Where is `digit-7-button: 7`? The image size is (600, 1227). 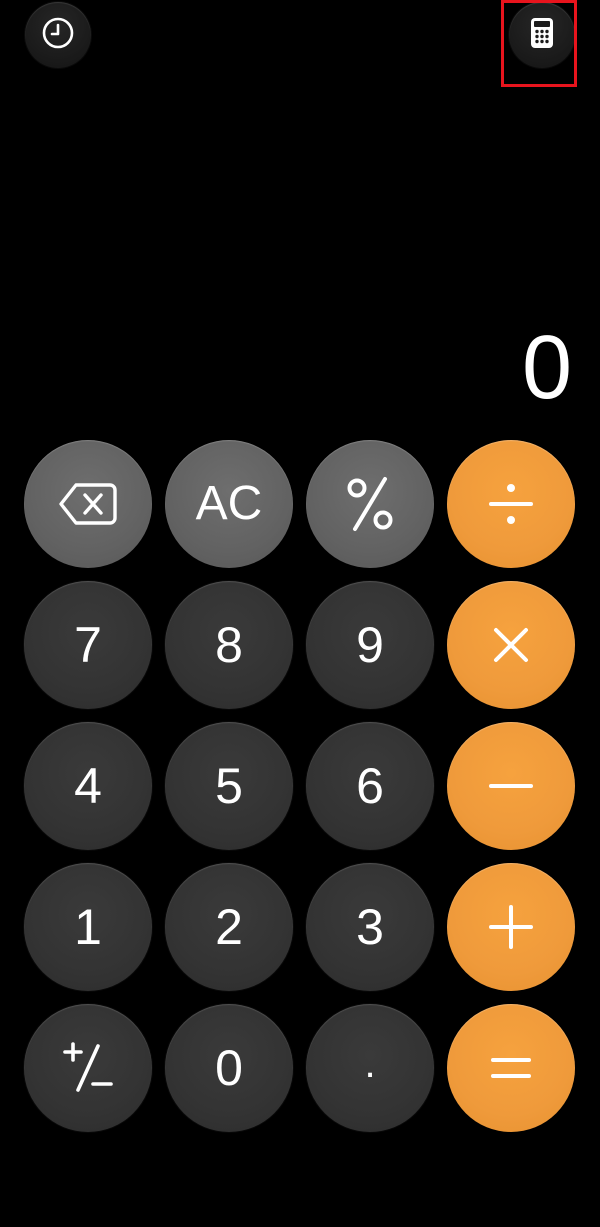 digit-7-button: 7 is located at coordinates (88, 645).